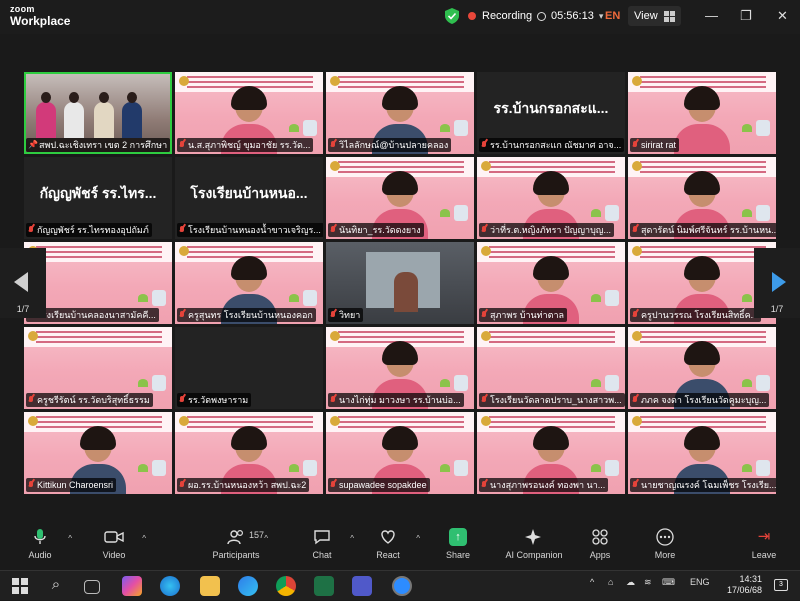  Describe the element at coordinates (286, 586) in the screenshot. I see `chrome-icon` at that location.